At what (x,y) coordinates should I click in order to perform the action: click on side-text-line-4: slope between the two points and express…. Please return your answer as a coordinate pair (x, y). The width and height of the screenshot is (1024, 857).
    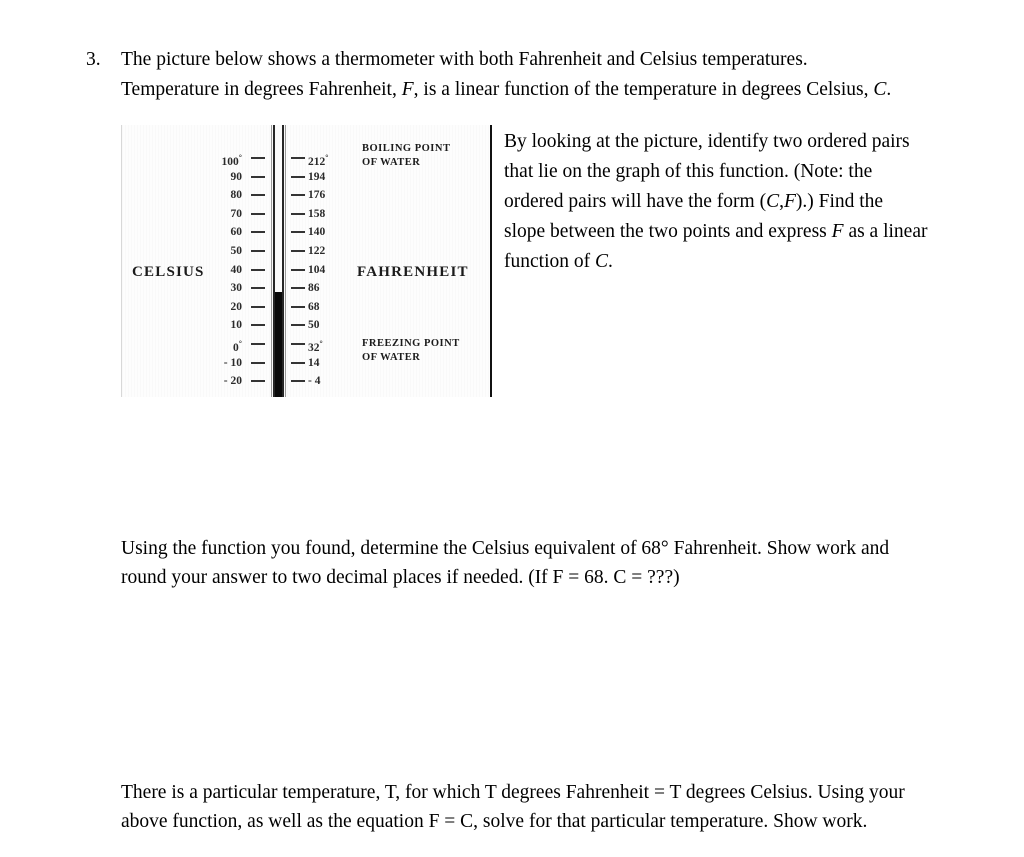
    Looking at the image, I should click on (738, 232).